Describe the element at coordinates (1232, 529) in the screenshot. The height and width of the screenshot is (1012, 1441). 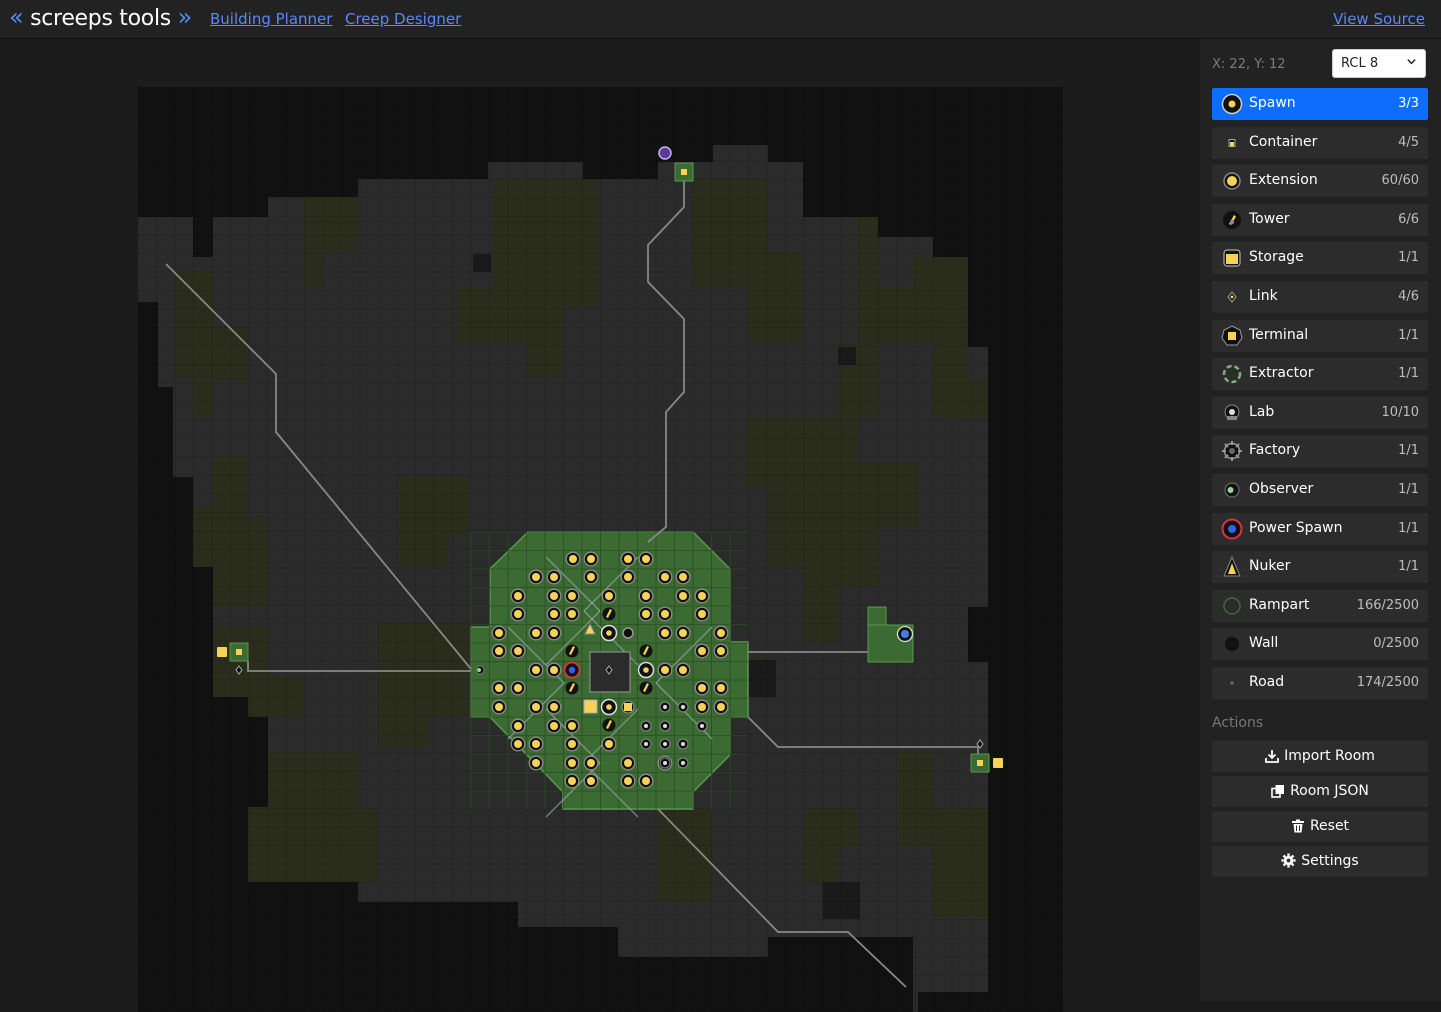
I see `power-spawn-icon` at that location.